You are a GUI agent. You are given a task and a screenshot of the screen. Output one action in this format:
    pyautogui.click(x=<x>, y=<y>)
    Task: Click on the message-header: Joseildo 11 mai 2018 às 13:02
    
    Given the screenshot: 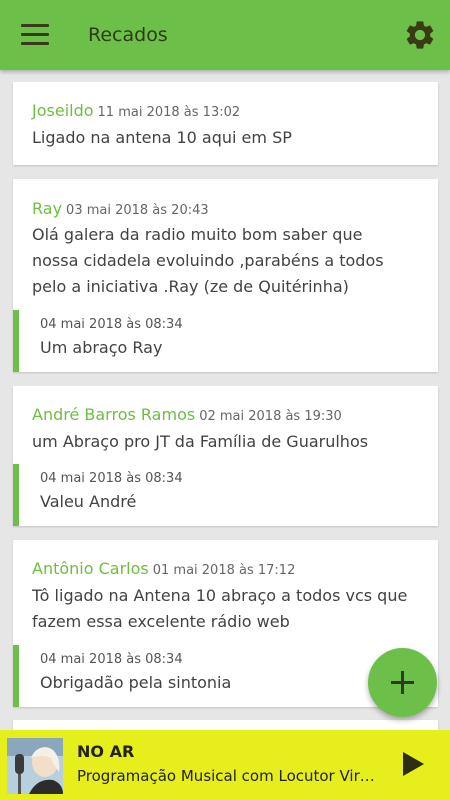 What is the action you would take?
    pyautogui.click(x=136, y=110)
    